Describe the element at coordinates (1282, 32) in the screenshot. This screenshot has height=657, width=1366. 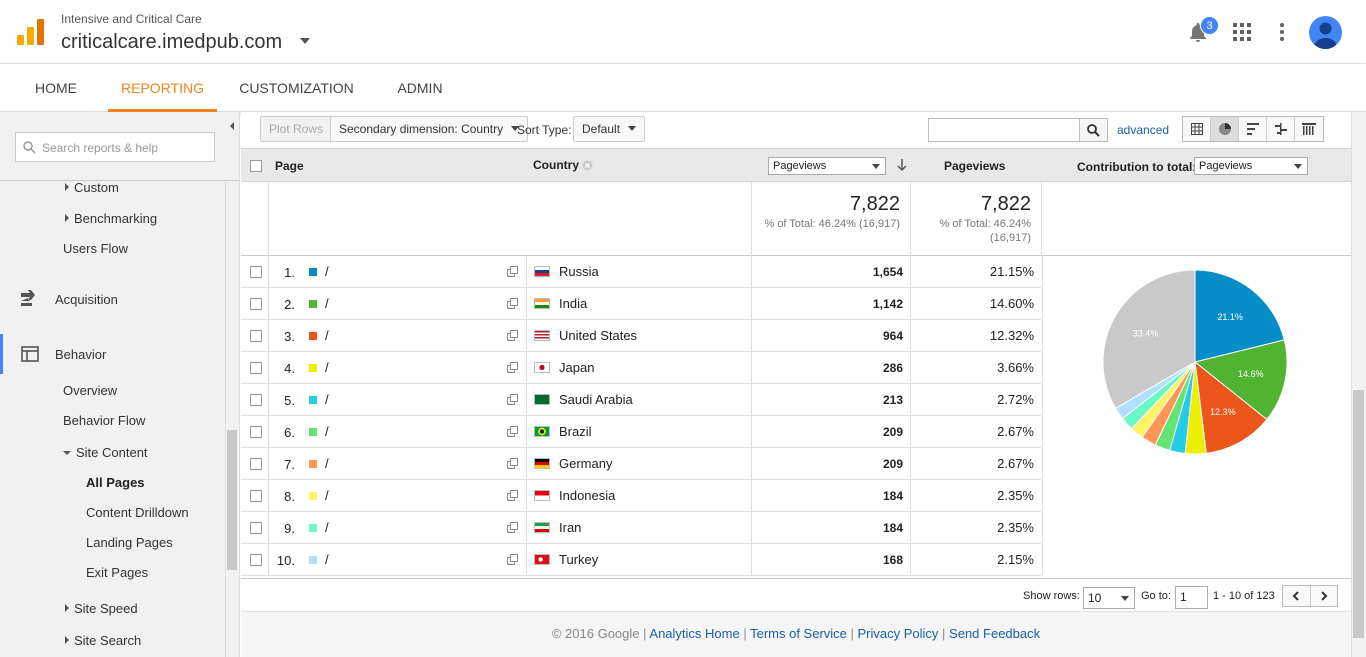
I see `more-vert-icon` at that location.